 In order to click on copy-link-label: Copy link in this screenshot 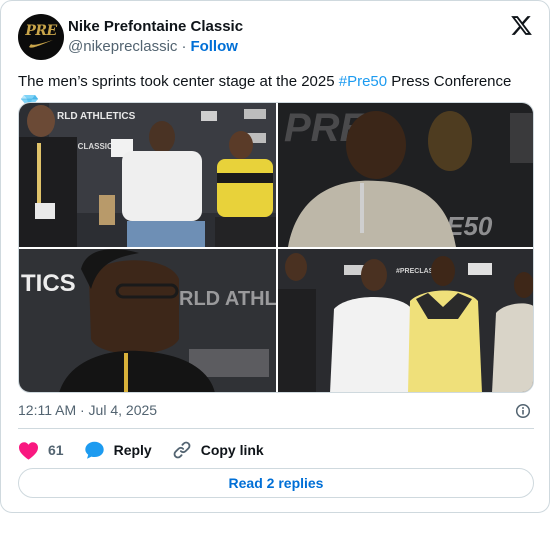, I will do `click(232, 450)`.